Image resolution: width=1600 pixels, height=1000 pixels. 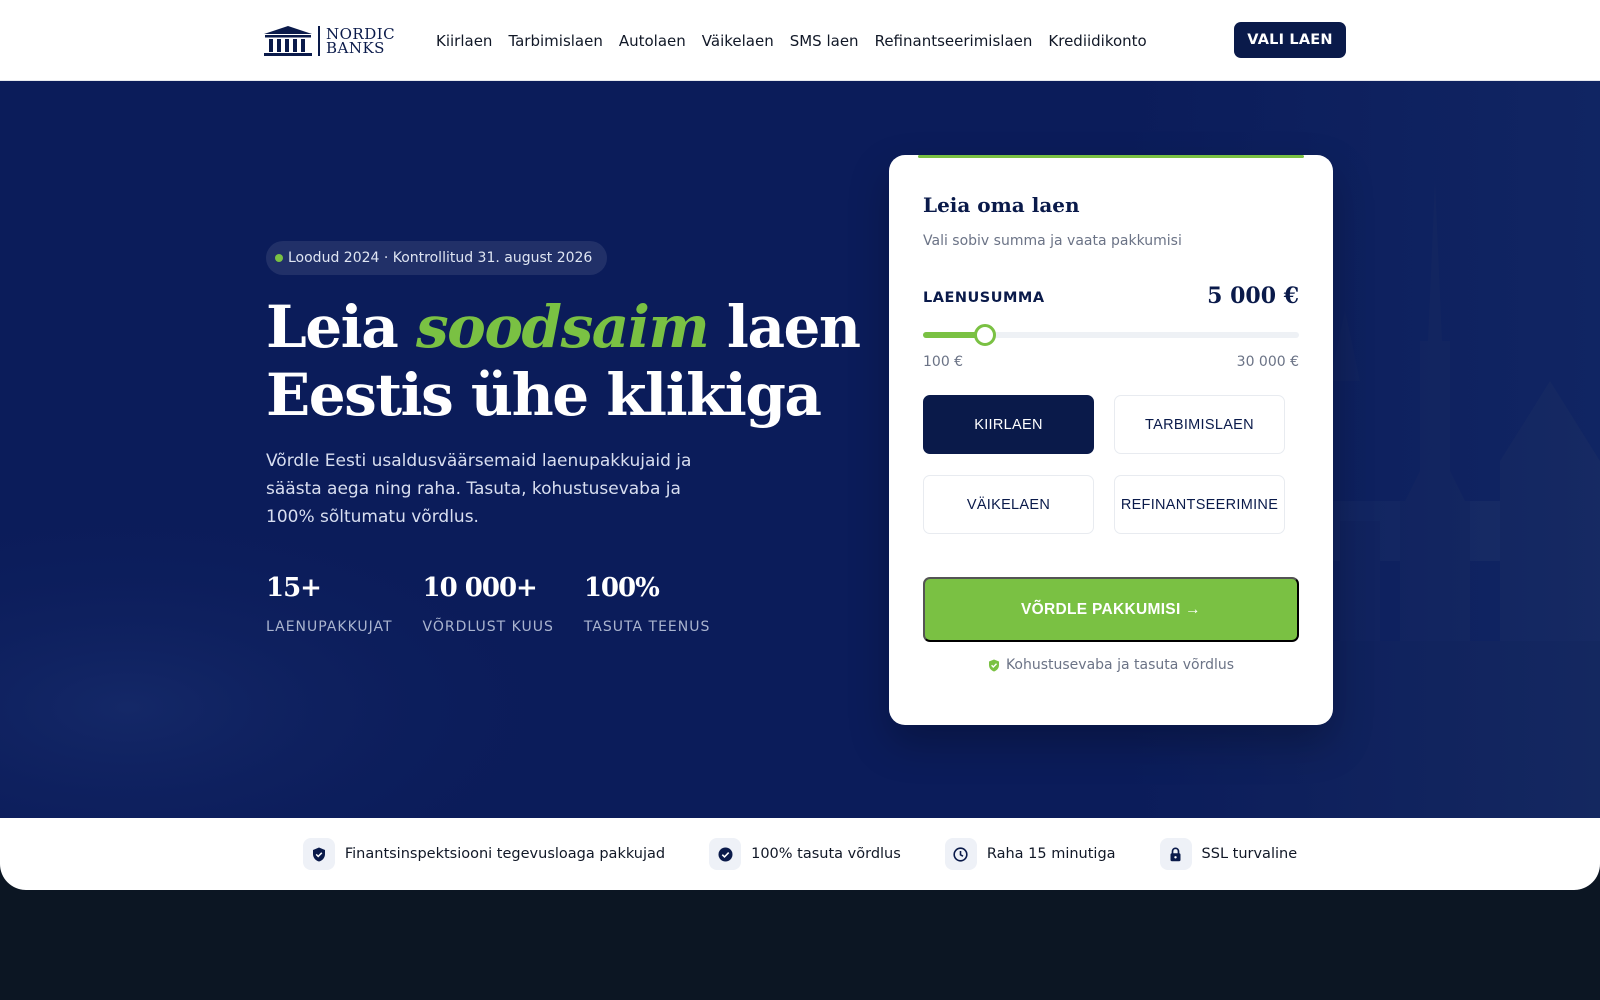 I want to click on trust-item-free: 100% tasuta võrdlus, so click(x=805, y=854).